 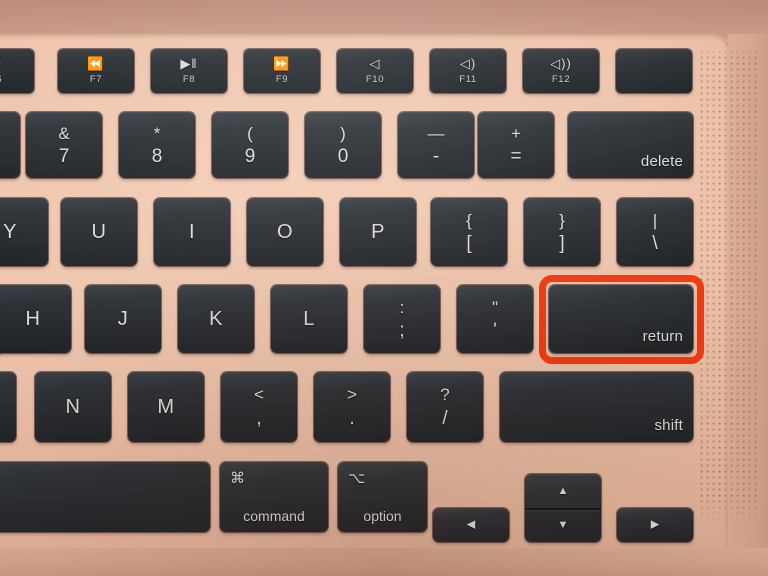 I want to click on key-h: H, so click(x=35, y=319).